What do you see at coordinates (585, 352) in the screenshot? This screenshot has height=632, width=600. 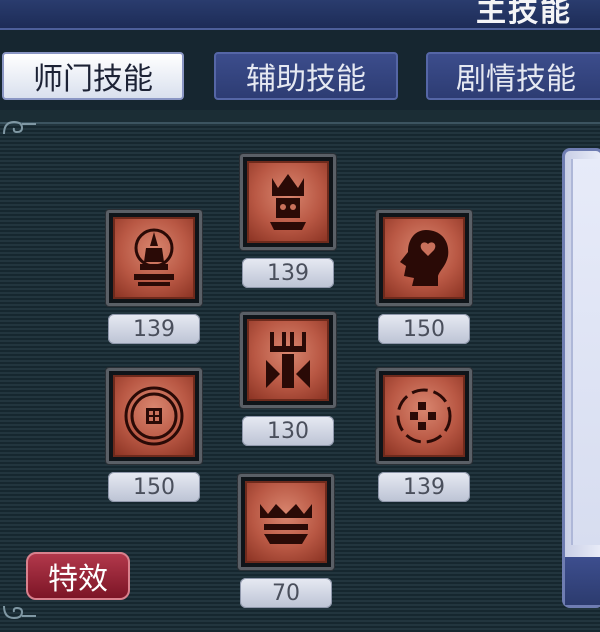 I see `skill-detail-content` at bounding box center [585, 352].